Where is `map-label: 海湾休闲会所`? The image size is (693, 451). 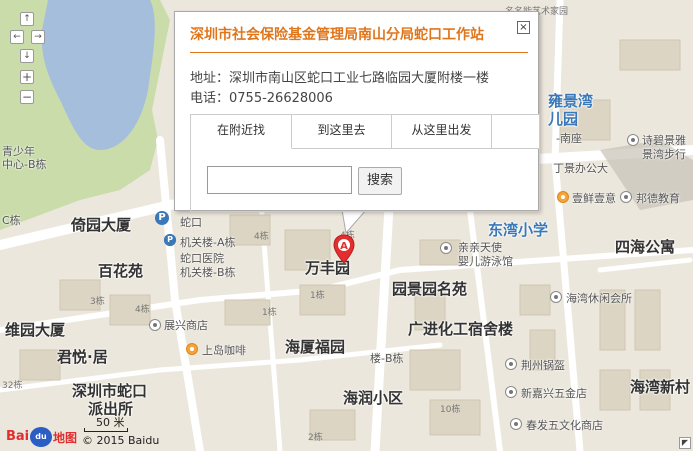 map-label: 海湾休闲会所 is located at coordinates (599, 298).